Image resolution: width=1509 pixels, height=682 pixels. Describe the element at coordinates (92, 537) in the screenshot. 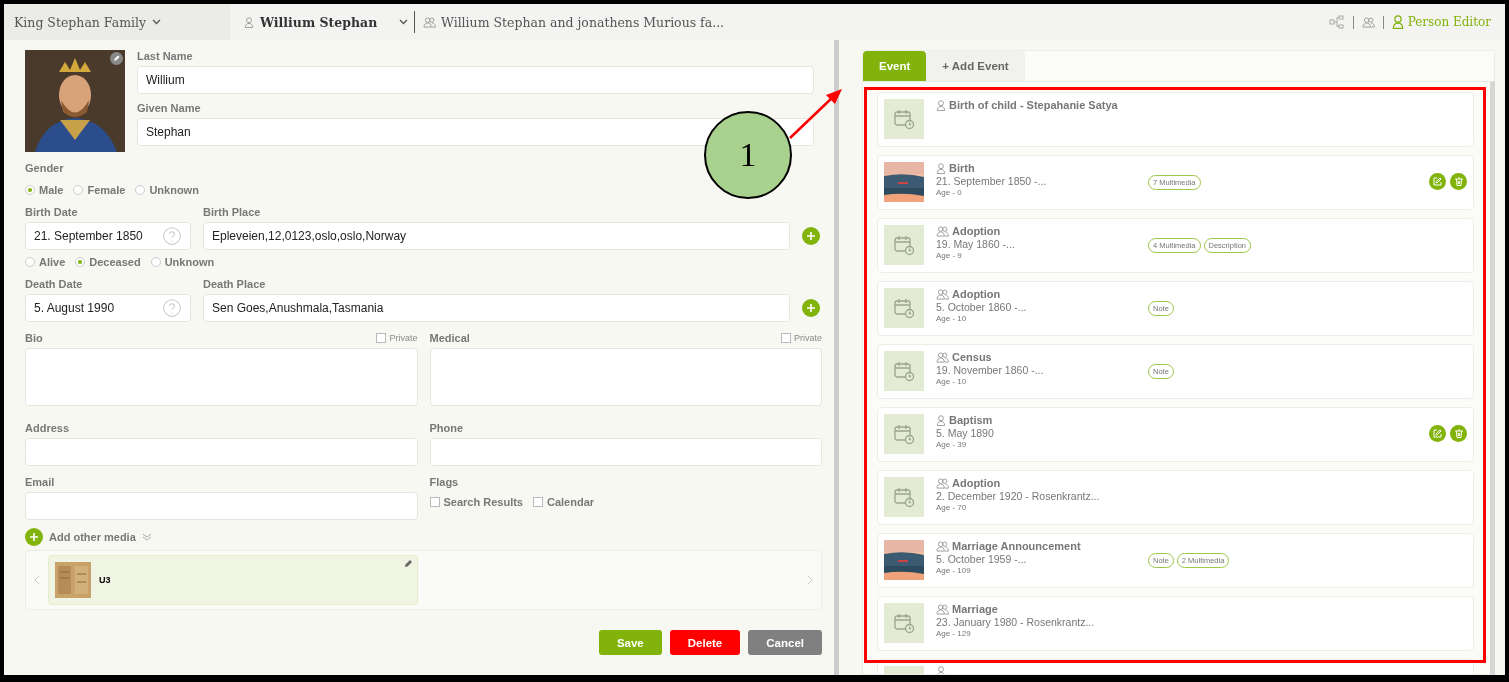

I see `add-media-link: Add other media` at that location.